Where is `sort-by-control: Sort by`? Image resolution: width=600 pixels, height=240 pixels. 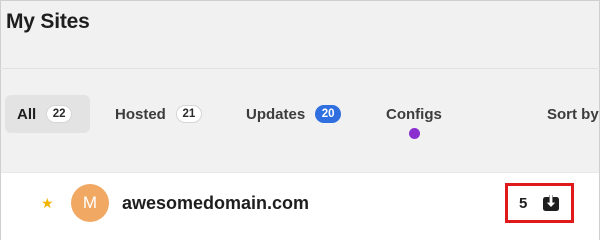
sort-by-control: Sort by is located at coordinates (573, 114).